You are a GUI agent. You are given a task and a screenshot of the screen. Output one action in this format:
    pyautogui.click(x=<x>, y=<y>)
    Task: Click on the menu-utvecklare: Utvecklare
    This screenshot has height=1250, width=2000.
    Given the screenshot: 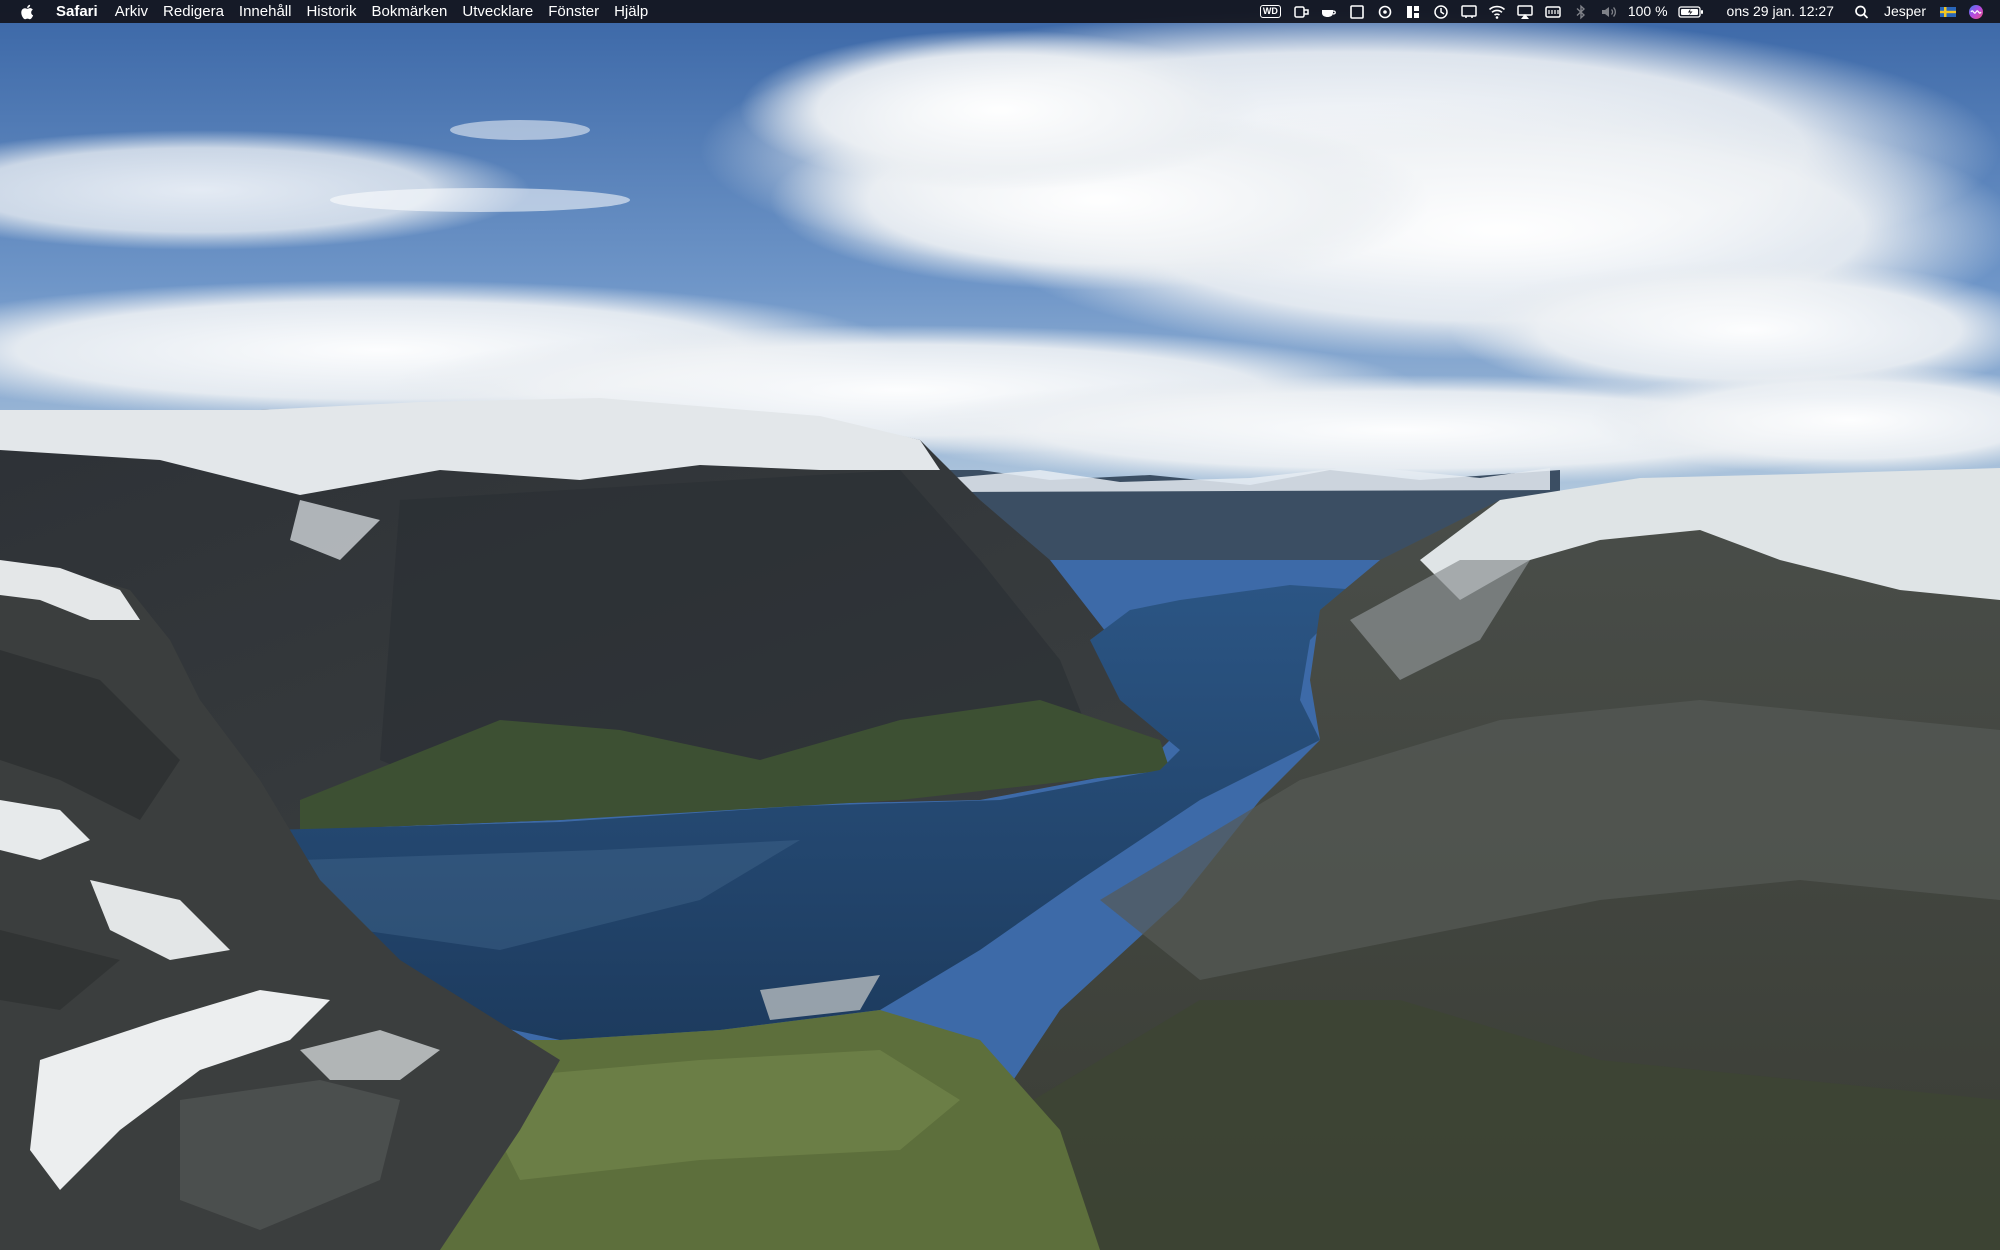 What is the action you would take?
    pyautogui.click(x=497, y=11)
    